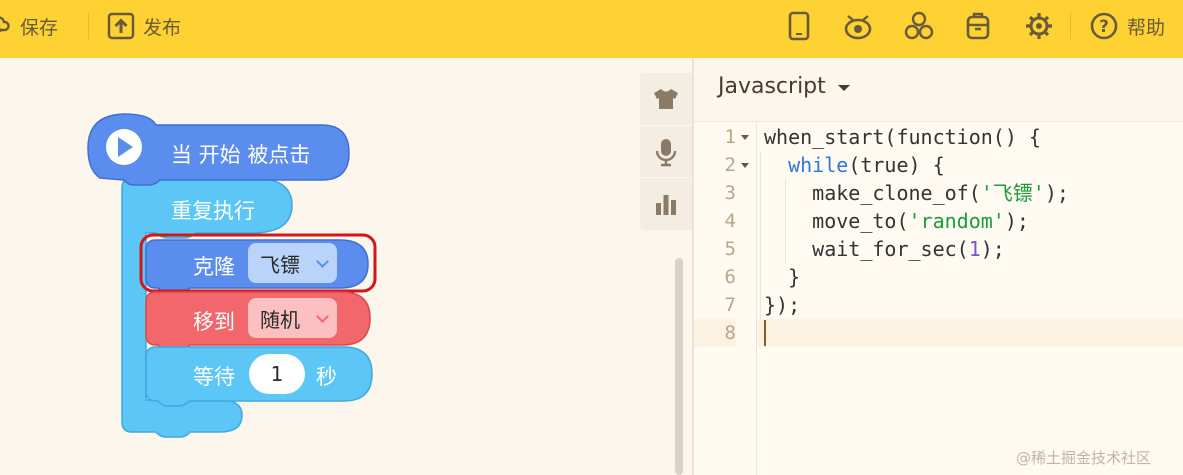  I want to click on wait-seconds-input: 1, so click(277, 374).